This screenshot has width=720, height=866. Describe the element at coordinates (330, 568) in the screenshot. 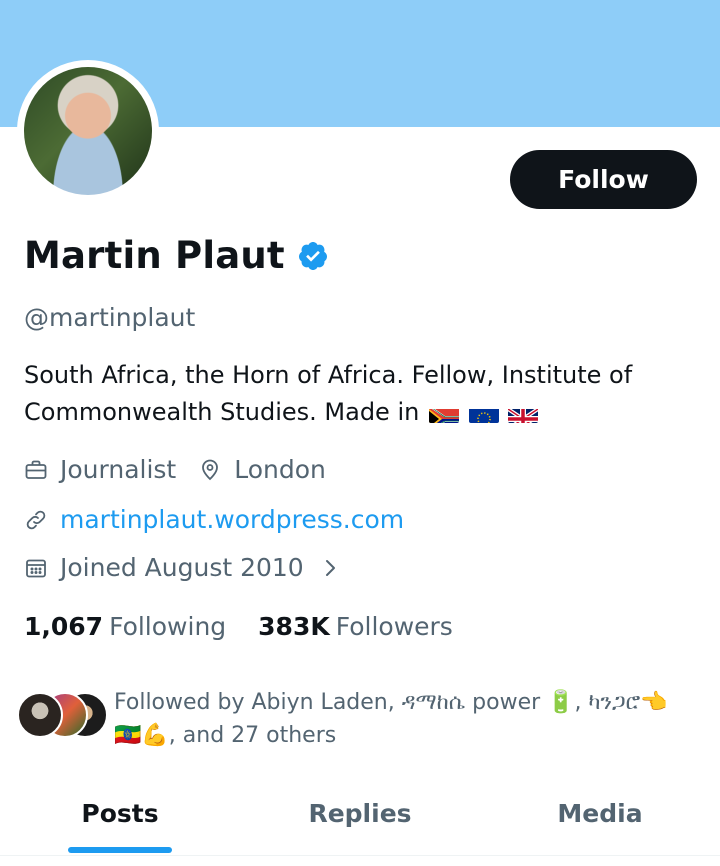

I see `chevron-right-icon` at that location.